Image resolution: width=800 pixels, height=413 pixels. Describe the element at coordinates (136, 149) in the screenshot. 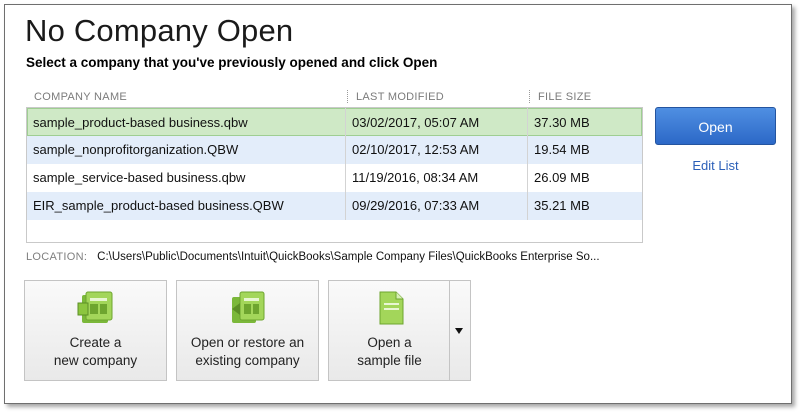

I see `company-name-cell: sample_nonprofitorganization.QBW` at that location.